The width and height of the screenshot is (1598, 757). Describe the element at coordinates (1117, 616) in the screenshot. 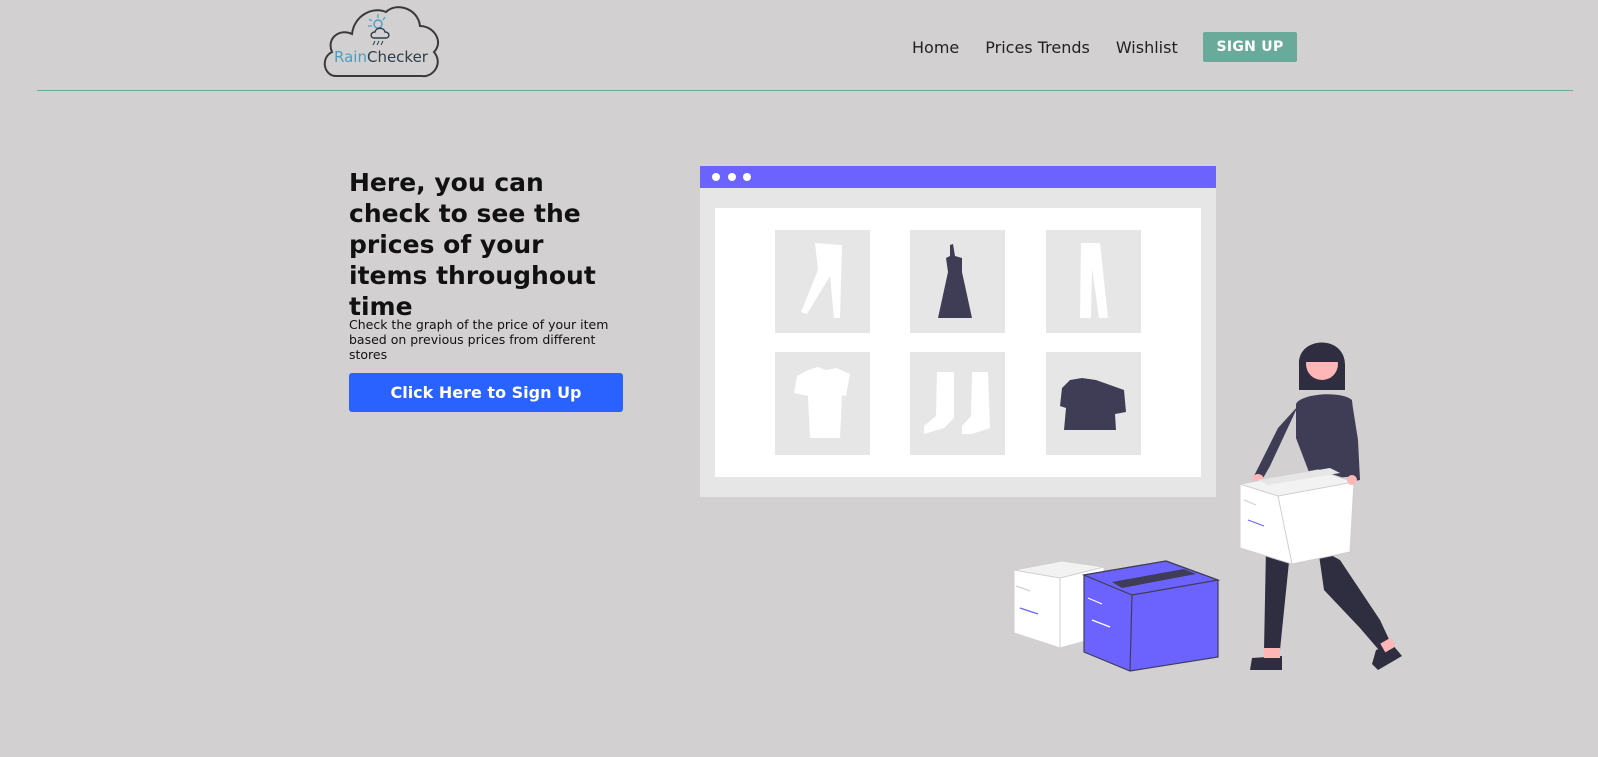

I see `boxes-illustration` at that location.